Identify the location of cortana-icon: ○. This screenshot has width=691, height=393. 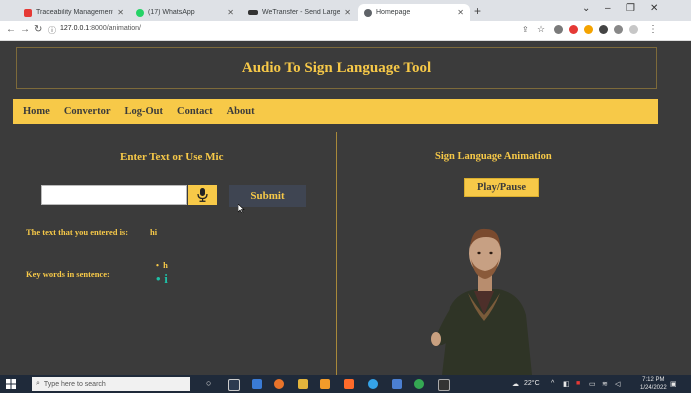
(208, 383).